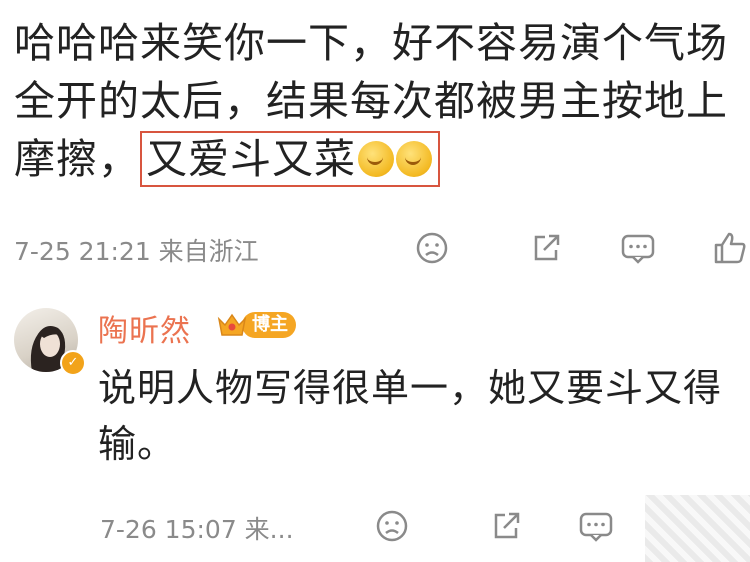  Describe the element at coordinates (730, 248) in the screenshot. I see `like-icon` at that location.